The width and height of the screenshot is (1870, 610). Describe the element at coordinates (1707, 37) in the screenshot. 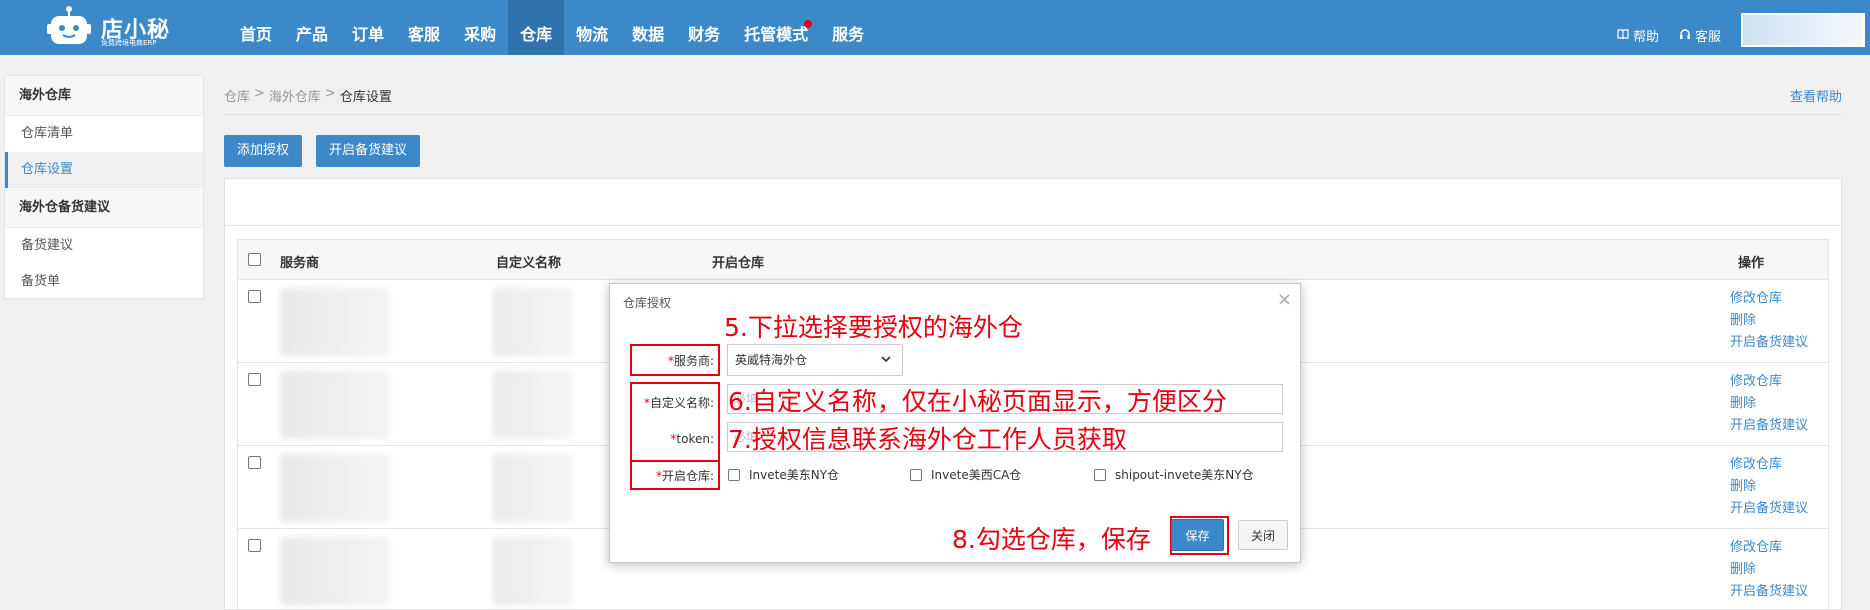

I see `service-label: 客服` at that location.